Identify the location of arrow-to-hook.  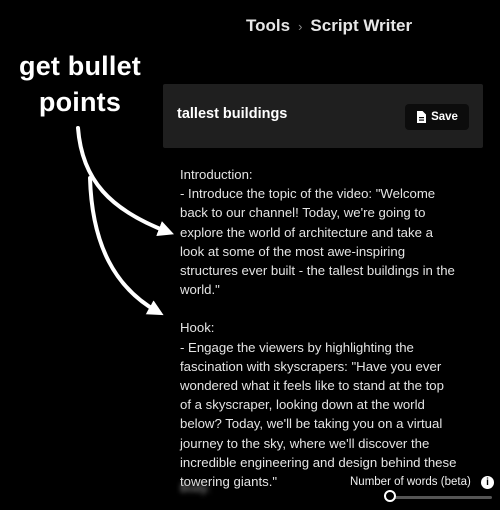
(126, 246).